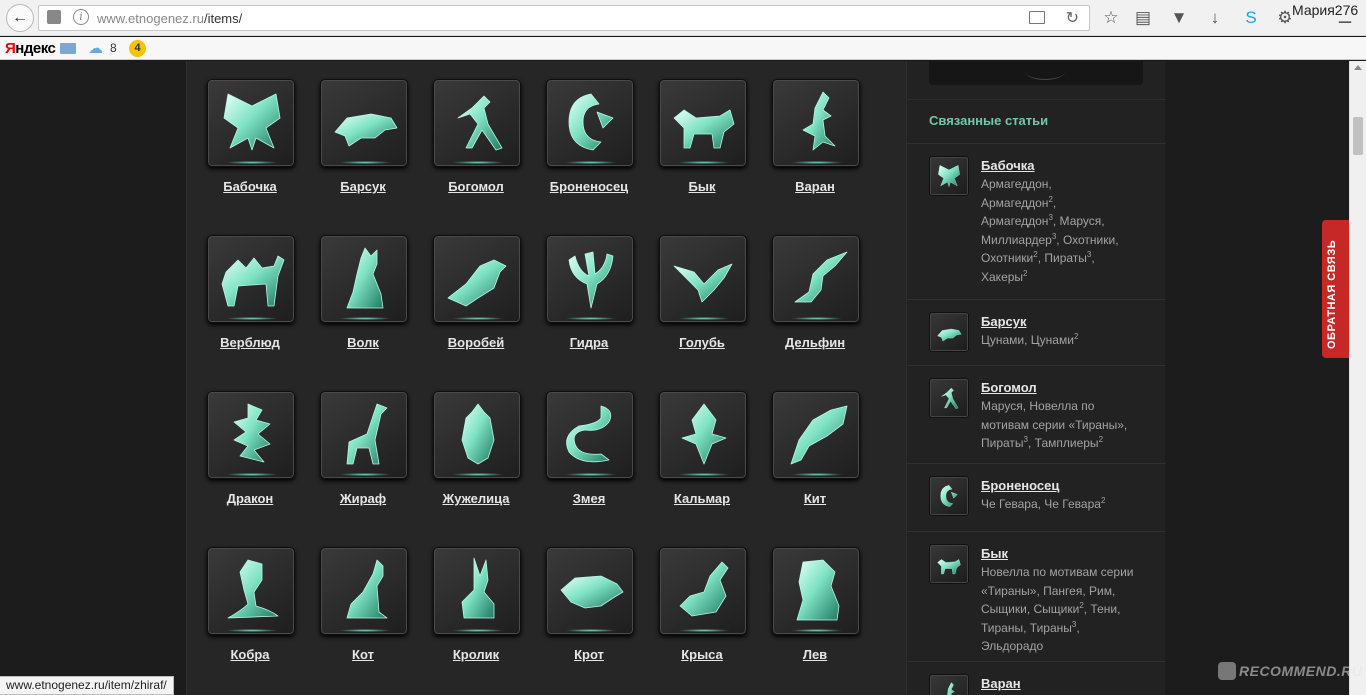 This screenshot has width=1366, height=695. Describe the element at coordinates (1072, 18) in the screenshot. I see `reload-icon: ↻` at that location.